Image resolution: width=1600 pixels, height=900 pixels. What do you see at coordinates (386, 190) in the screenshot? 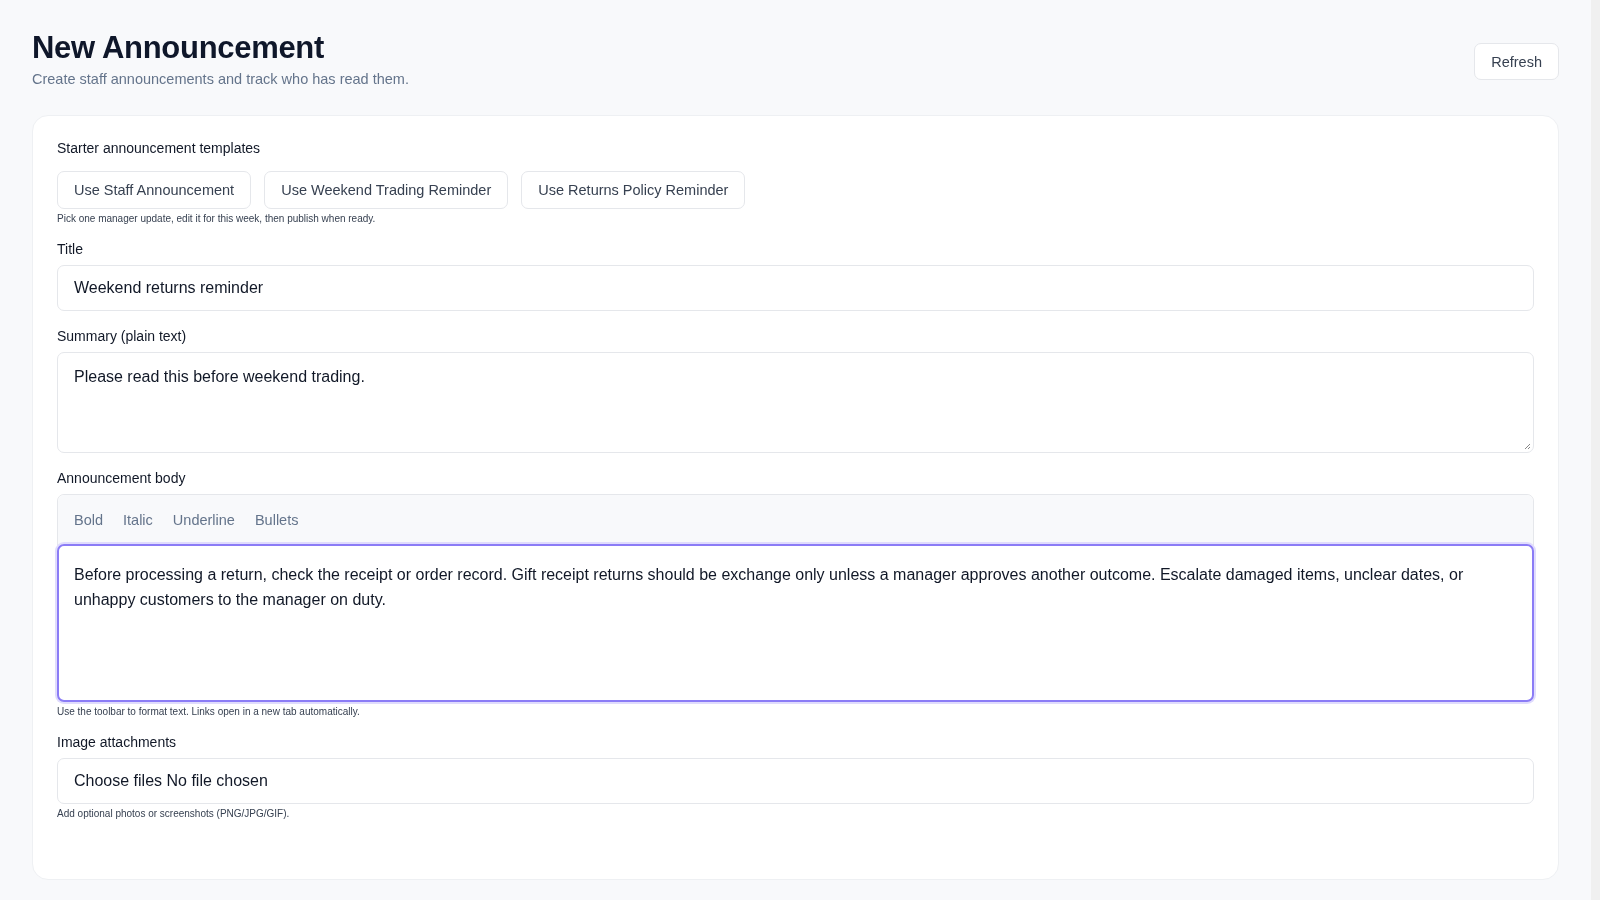
I see `template-button: Use Weekend Trading Reminder` at bounding box center [386, 190].